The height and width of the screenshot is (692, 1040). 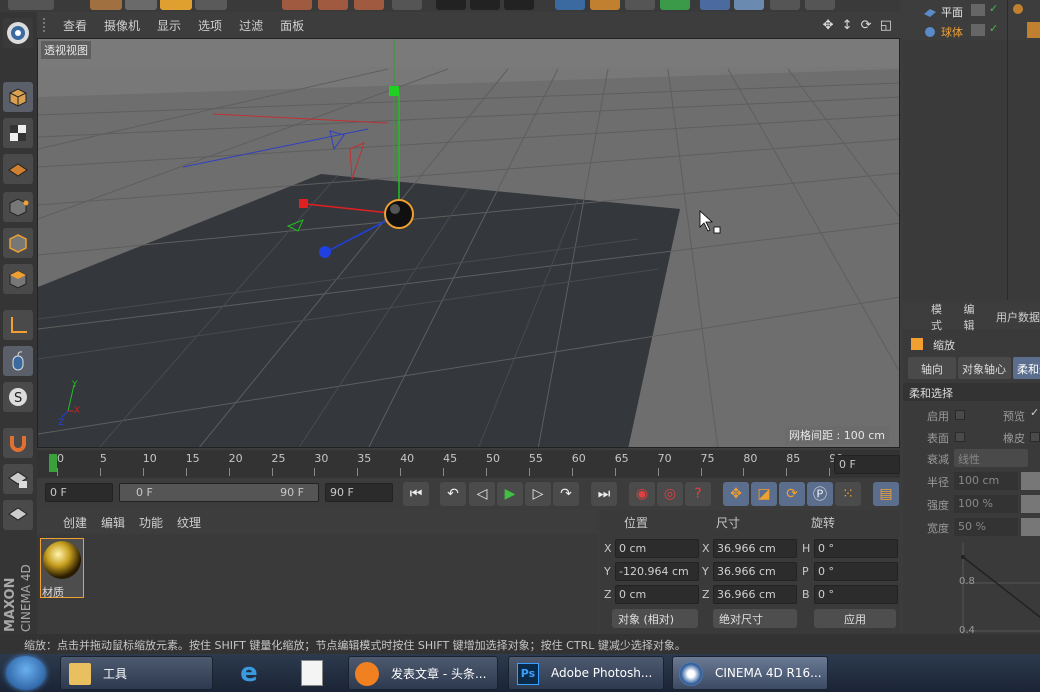 I want to click on tab-axis: 轴向, so click(x=932, y=368).